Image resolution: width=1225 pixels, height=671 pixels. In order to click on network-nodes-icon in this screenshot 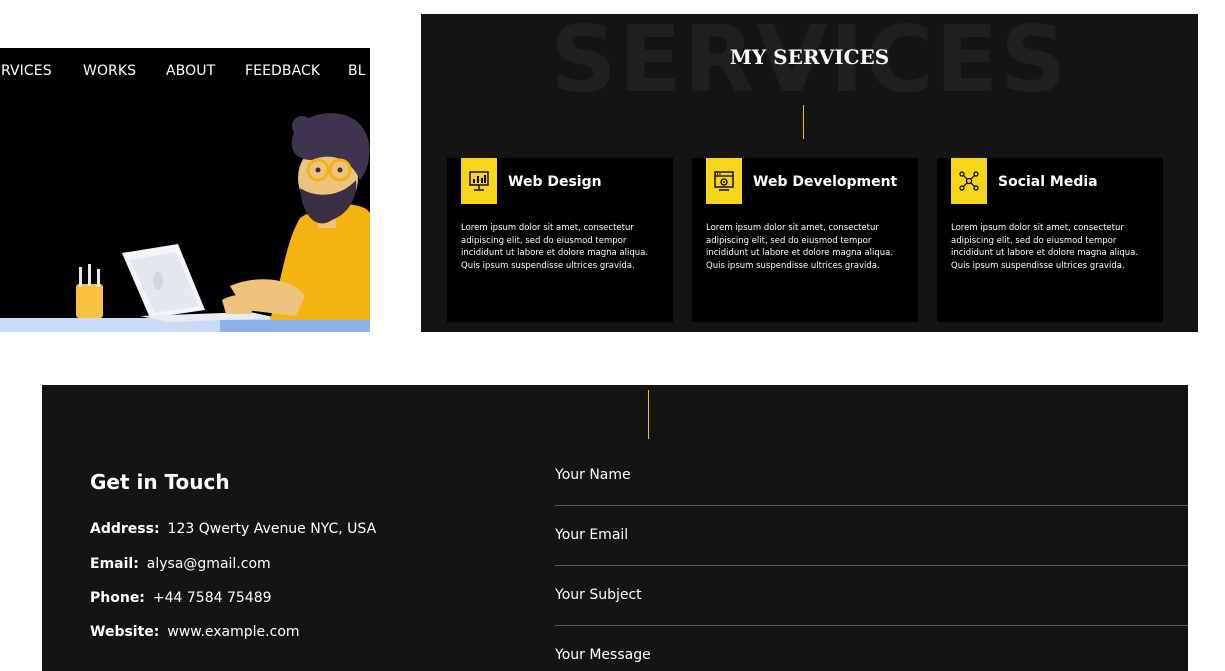, I will do `click(969, 181)`.